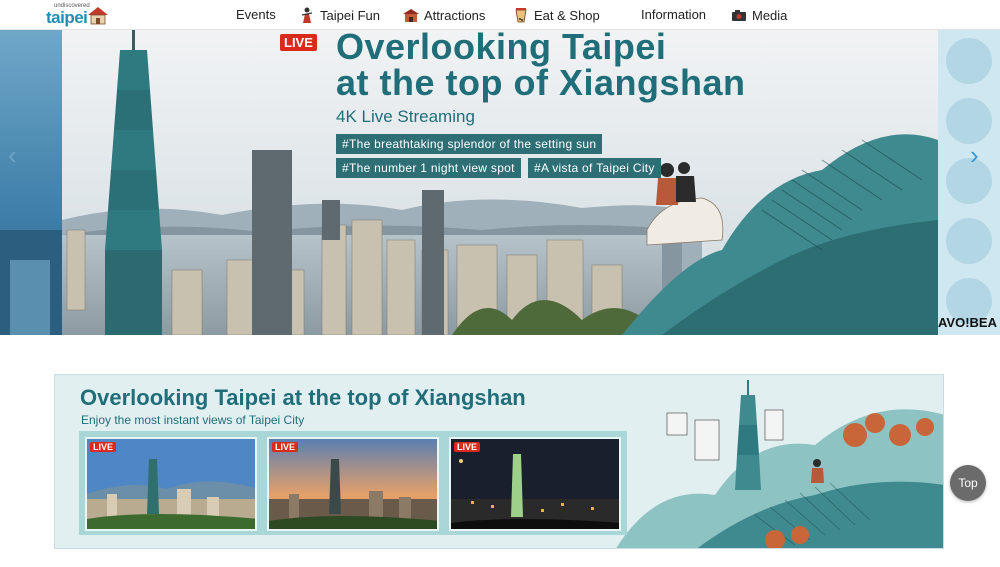 The height and width of the screenshot is (567, 1000). What do you see at coordinates (521, 15) in the screenshot?
I see `drink-icon` at bounding box center [521, 15].